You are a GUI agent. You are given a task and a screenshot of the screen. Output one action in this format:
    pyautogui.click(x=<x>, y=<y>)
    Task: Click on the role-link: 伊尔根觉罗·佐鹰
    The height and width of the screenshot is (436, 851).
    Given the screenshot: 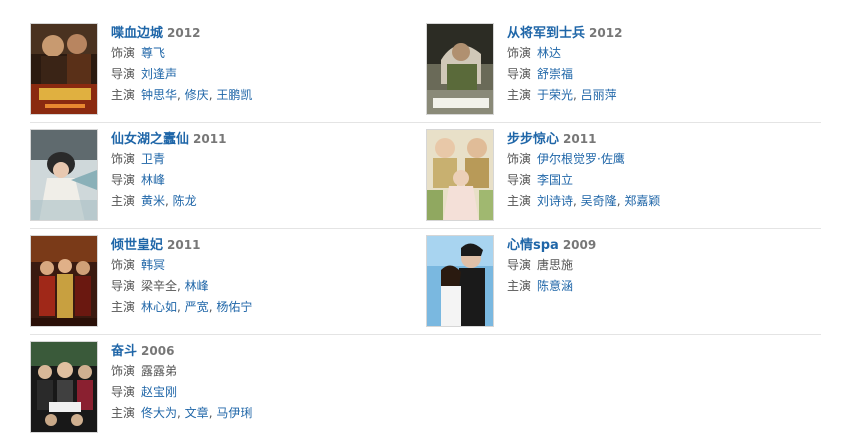 What is the action you would take?
    pyautogui.click(x=581, y=159)
    